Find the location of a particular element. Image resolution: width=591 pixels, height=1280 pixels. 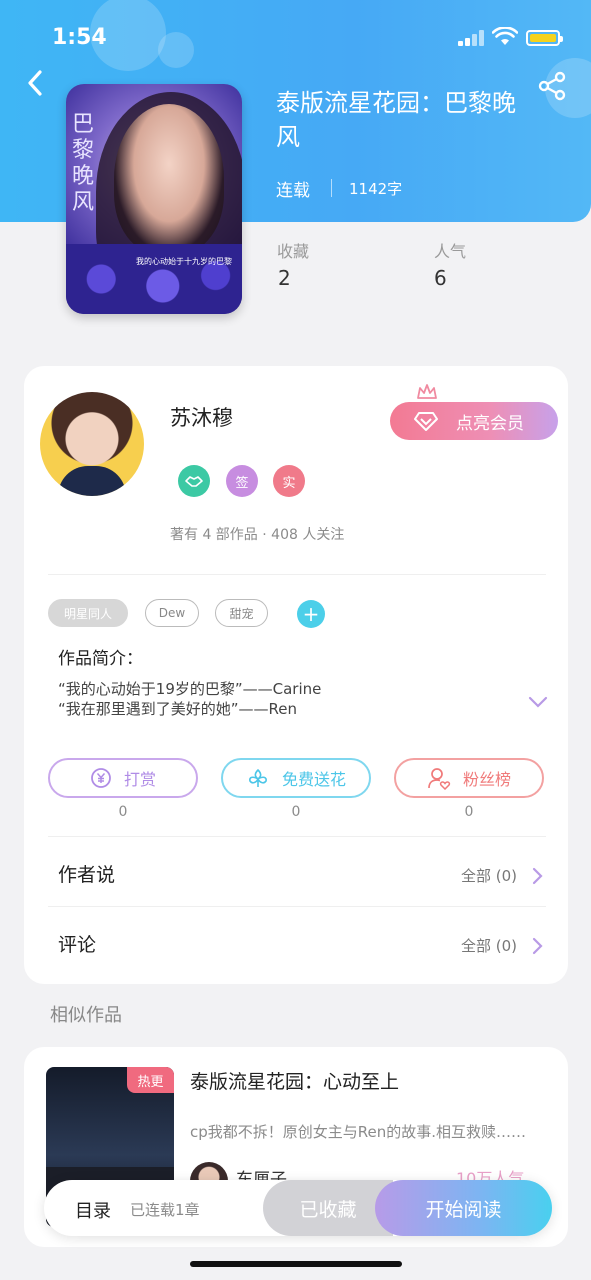

author-says-label: 作者说 is located at coordinates (86, 873).